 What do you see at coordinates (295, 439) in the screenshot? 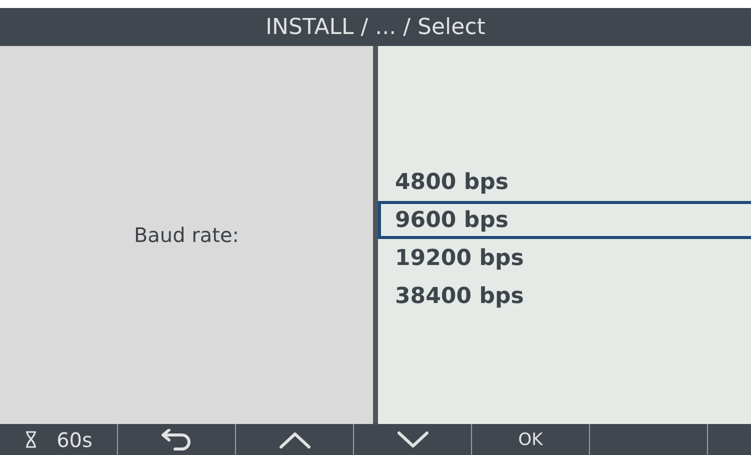
I see `chevron-up-icon` at bounding box center [295, 439].